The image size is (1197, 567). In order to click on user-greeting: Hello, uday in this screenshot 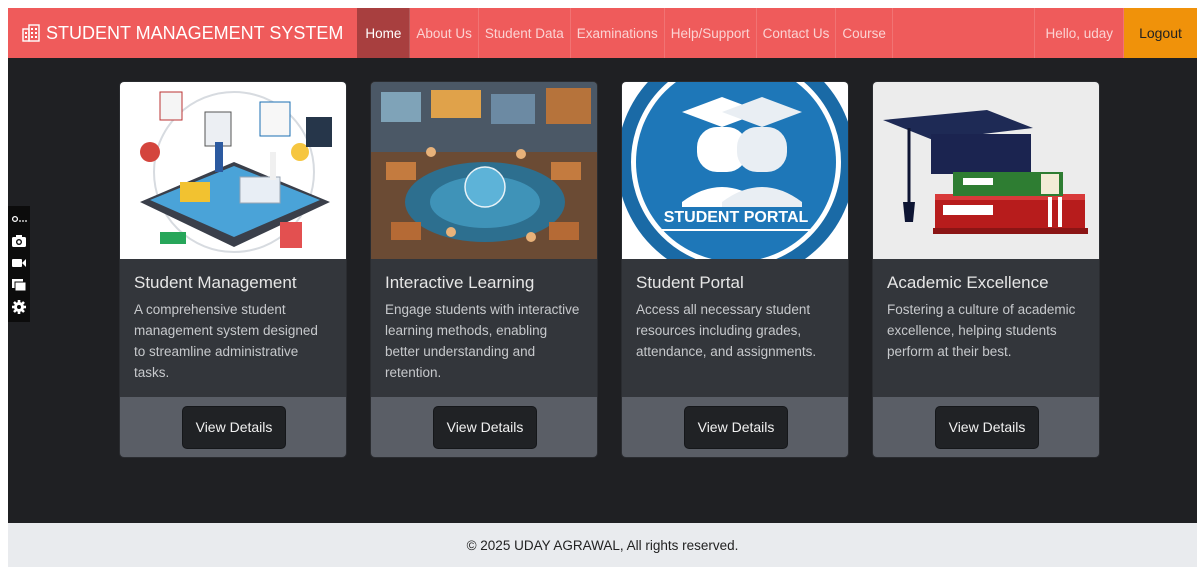, I will do `click(1079, 33)`.